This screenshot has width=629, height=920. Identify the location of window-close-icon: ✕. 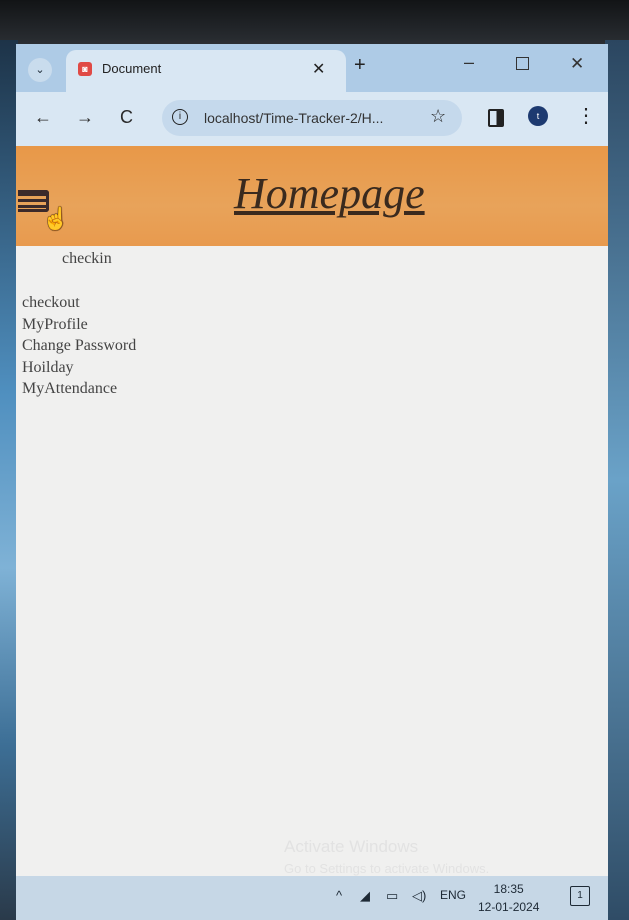
(577, 64).